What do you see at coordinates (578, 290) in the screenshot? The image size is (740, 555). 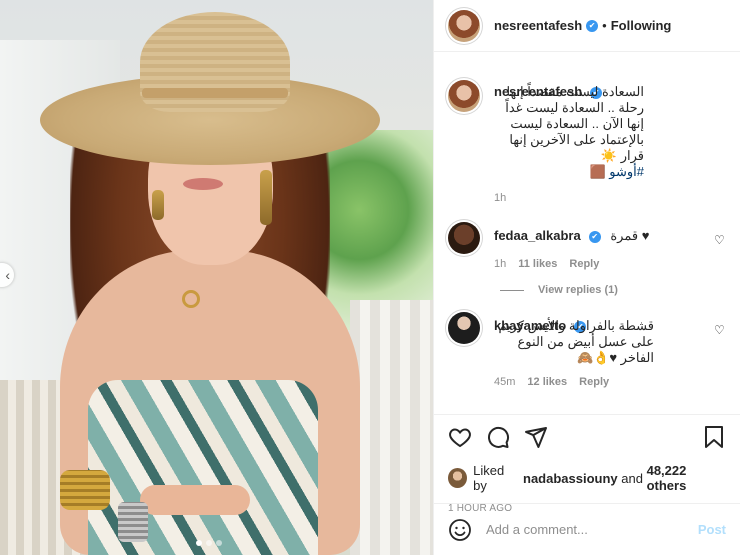 I see `view-replies-label: View replies (1)` at bounding box center [578, 290].